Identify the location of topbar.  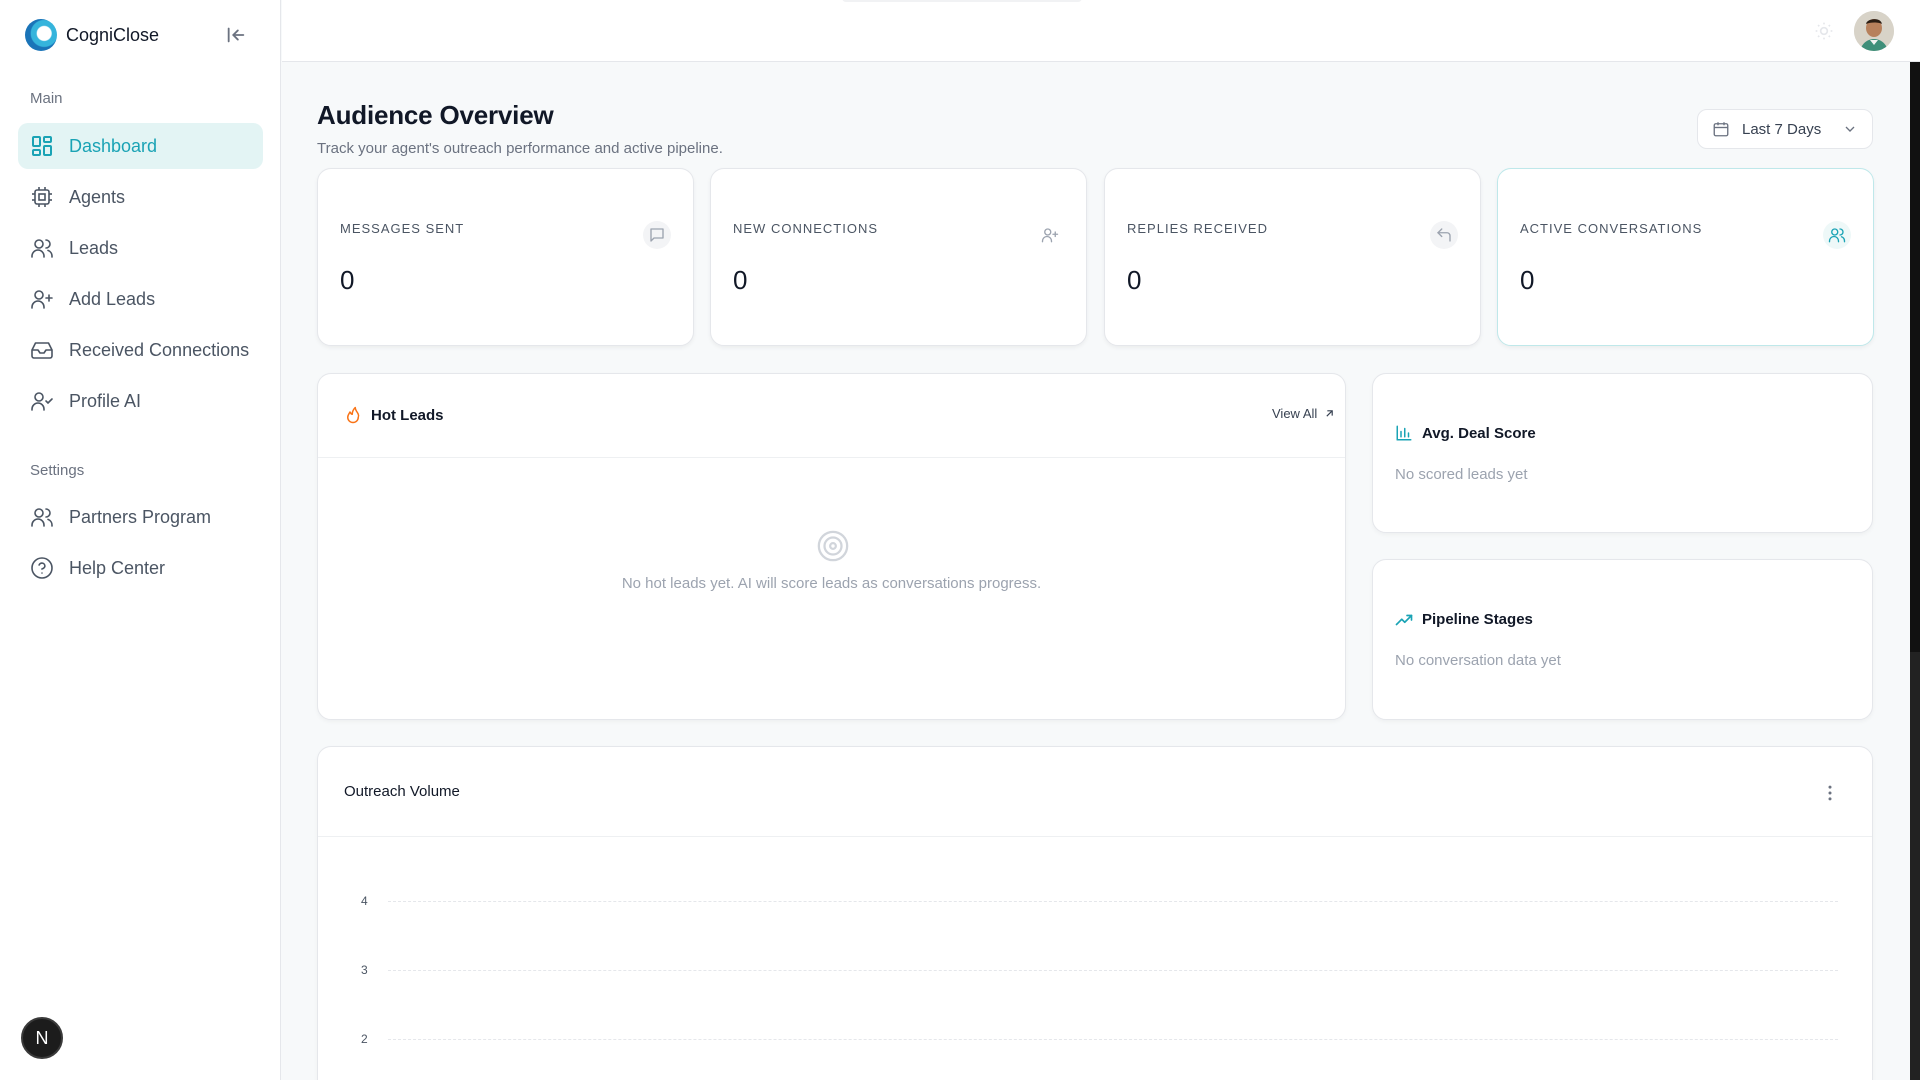
(1101, 31).